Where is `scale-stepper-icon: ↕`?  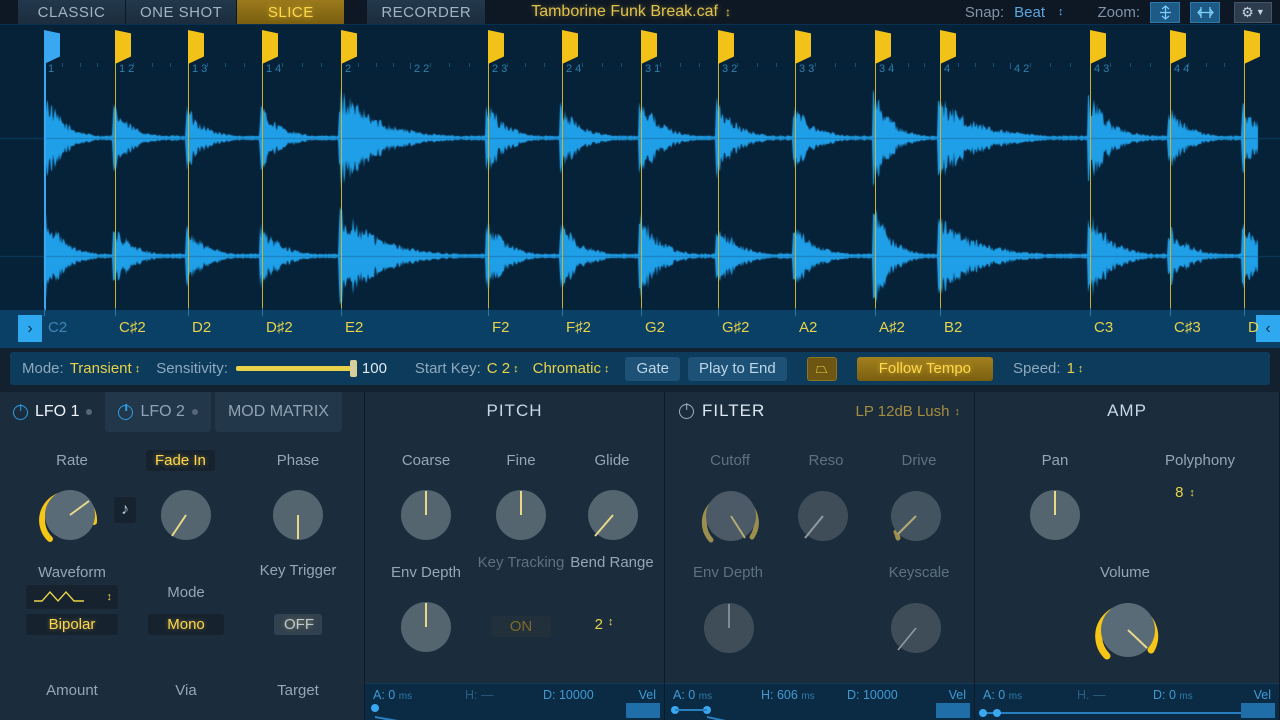 scale-stepper-icon: ↕ is located at coordinates (607, 369).